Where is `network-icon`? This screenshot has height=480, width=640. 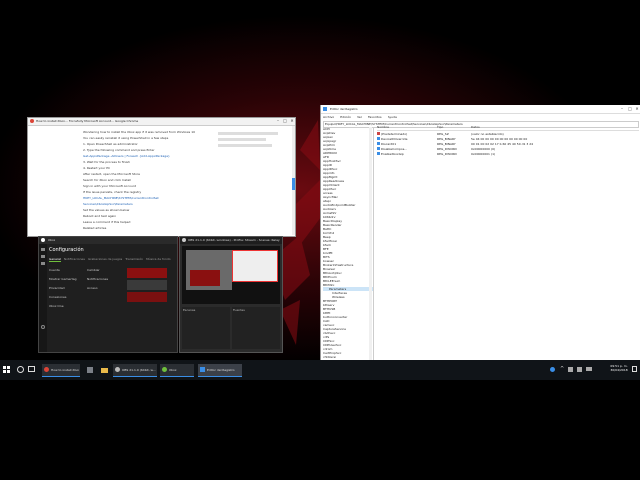 network-icon is located at coordinates (570, 369).